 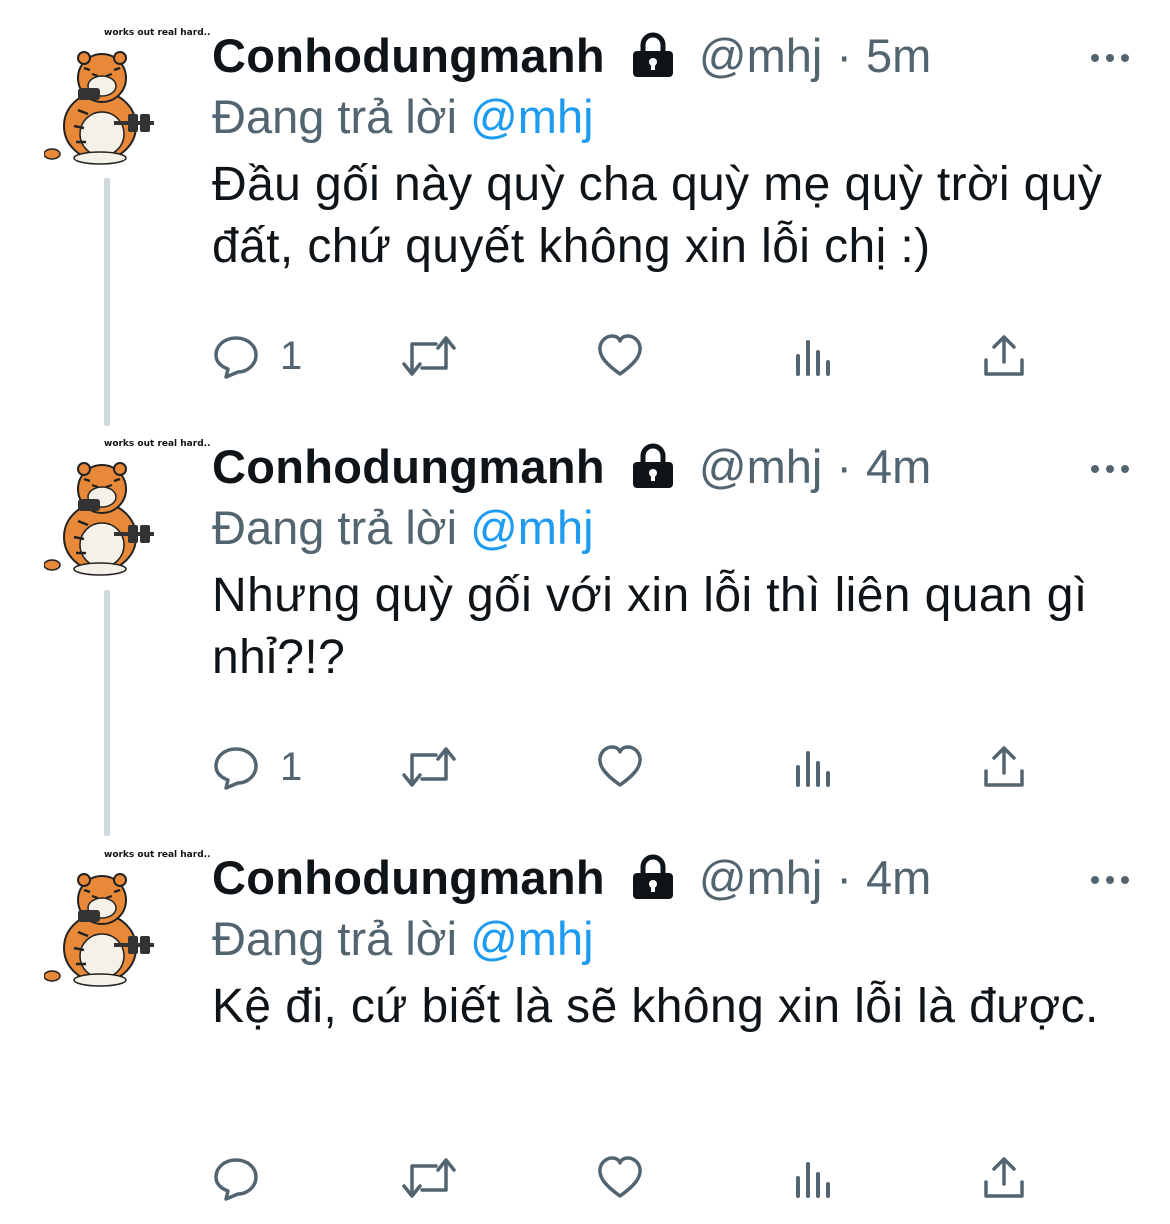 What do you see at coordinates (898, 55) in the screenshot?
I see `timestamp: 5m` at bounding box center [898, 55].